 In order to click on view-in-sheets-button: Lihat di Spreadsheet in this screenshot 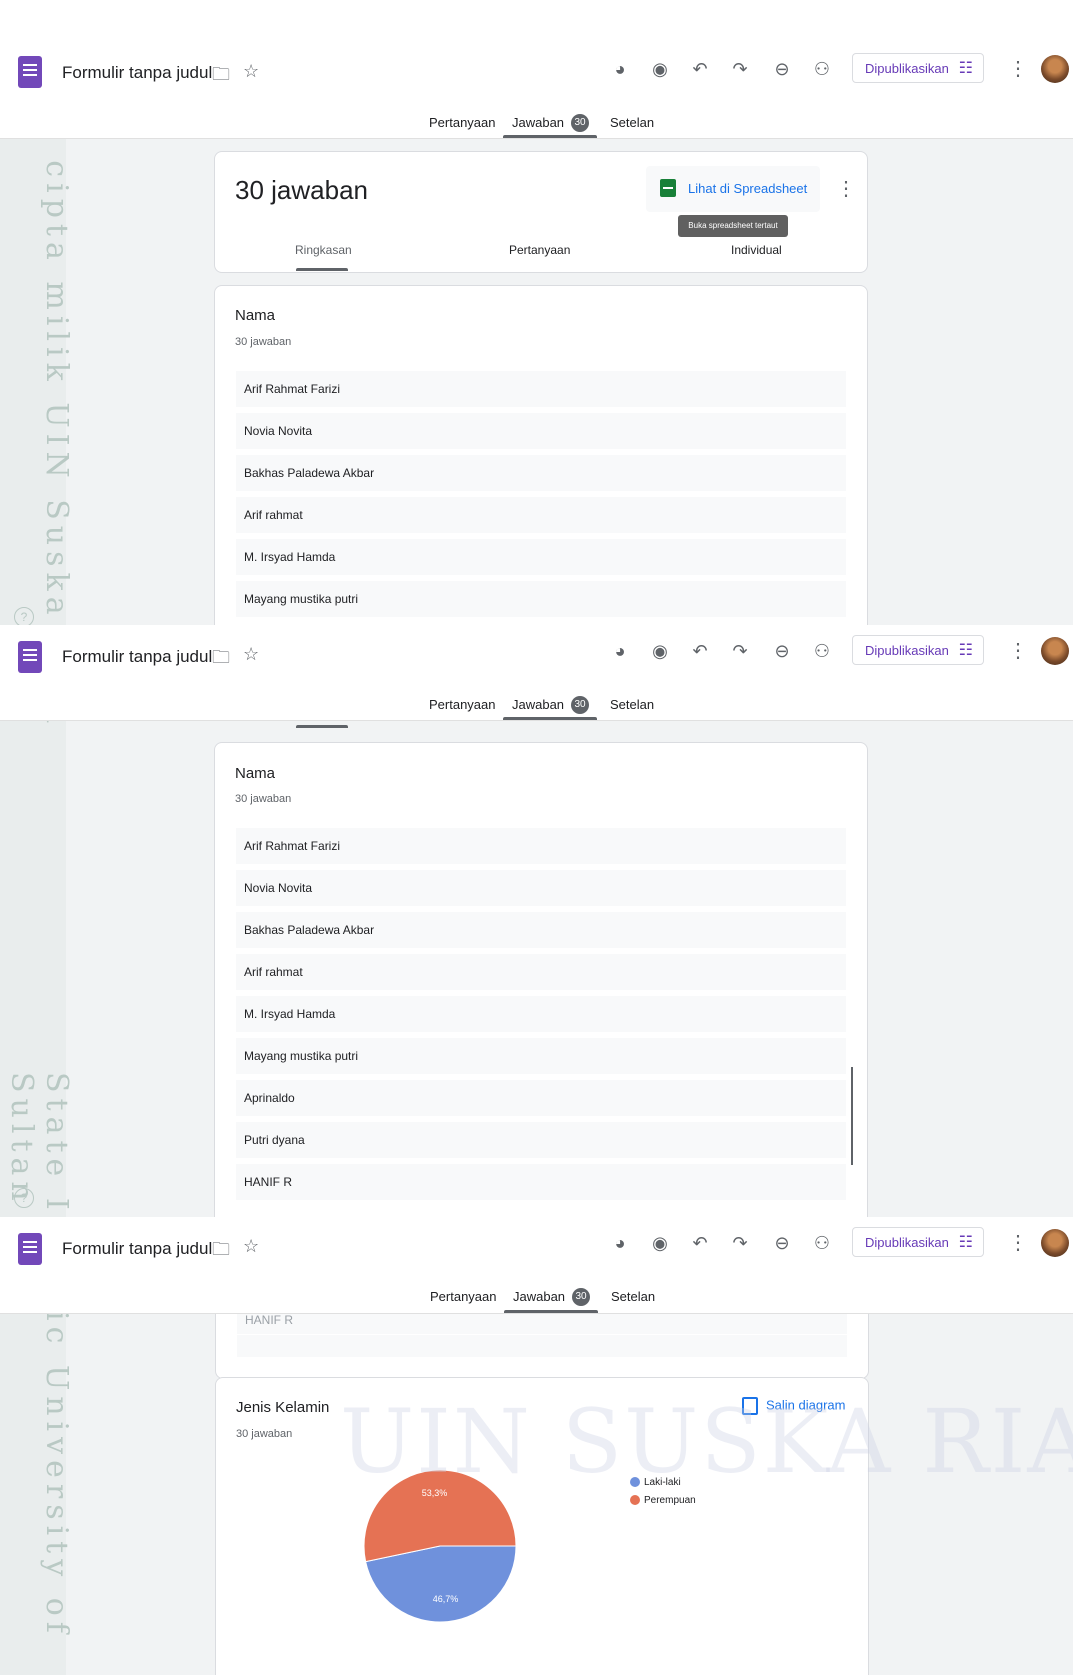, I will do `click(733, 189)`.